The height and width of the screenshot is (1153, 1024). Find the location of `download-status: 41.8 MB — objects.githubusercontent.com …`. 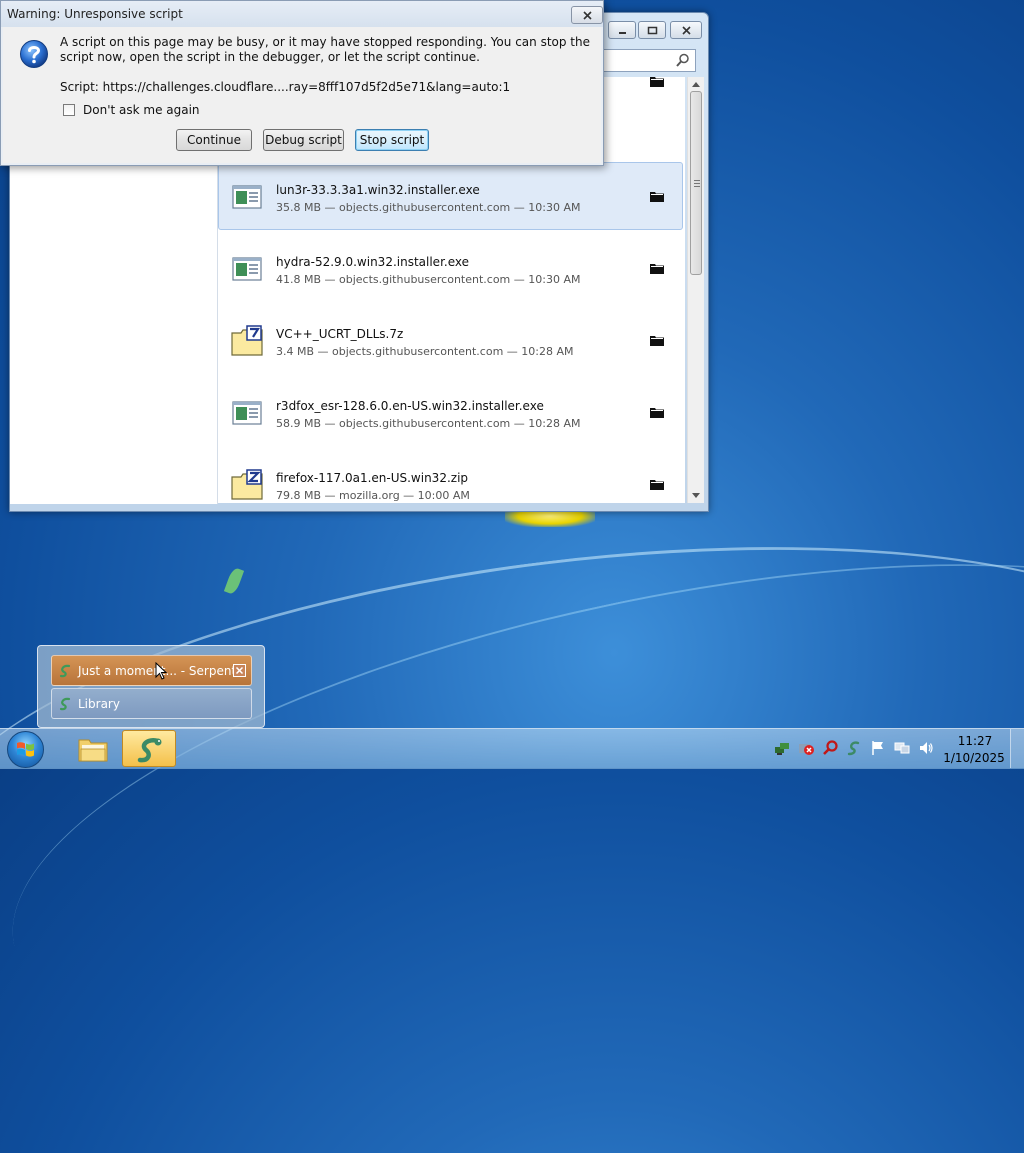

download-status: 41.8 MB — objects.githubusercontent.com … is located at coordinates (428, 279).